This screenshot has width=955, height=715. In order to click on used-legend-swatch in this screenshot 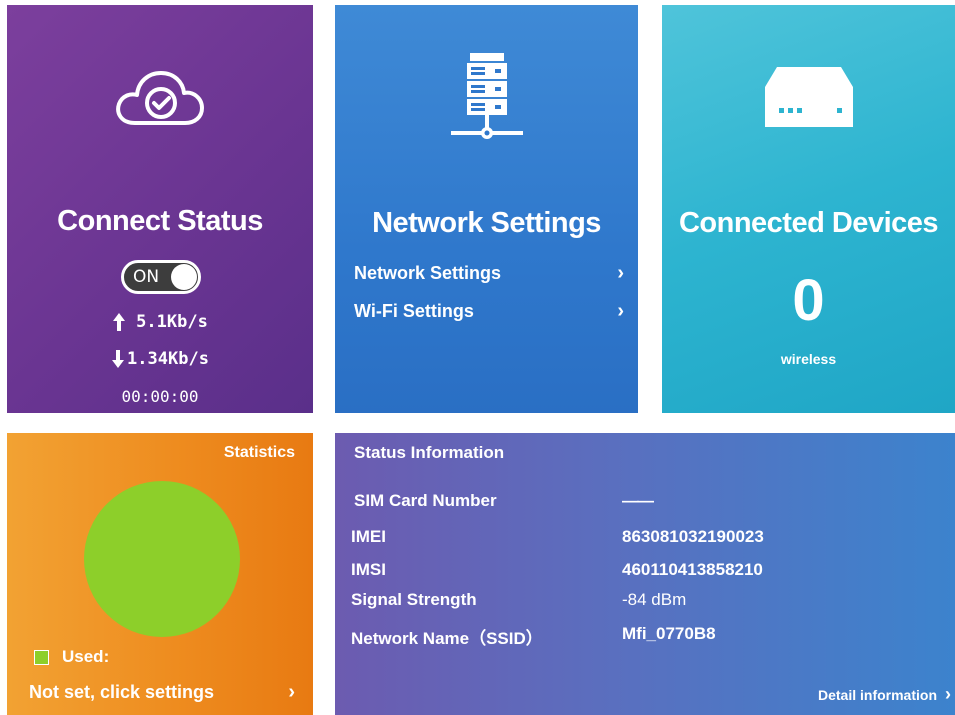, I will do `click(41, 657)`.